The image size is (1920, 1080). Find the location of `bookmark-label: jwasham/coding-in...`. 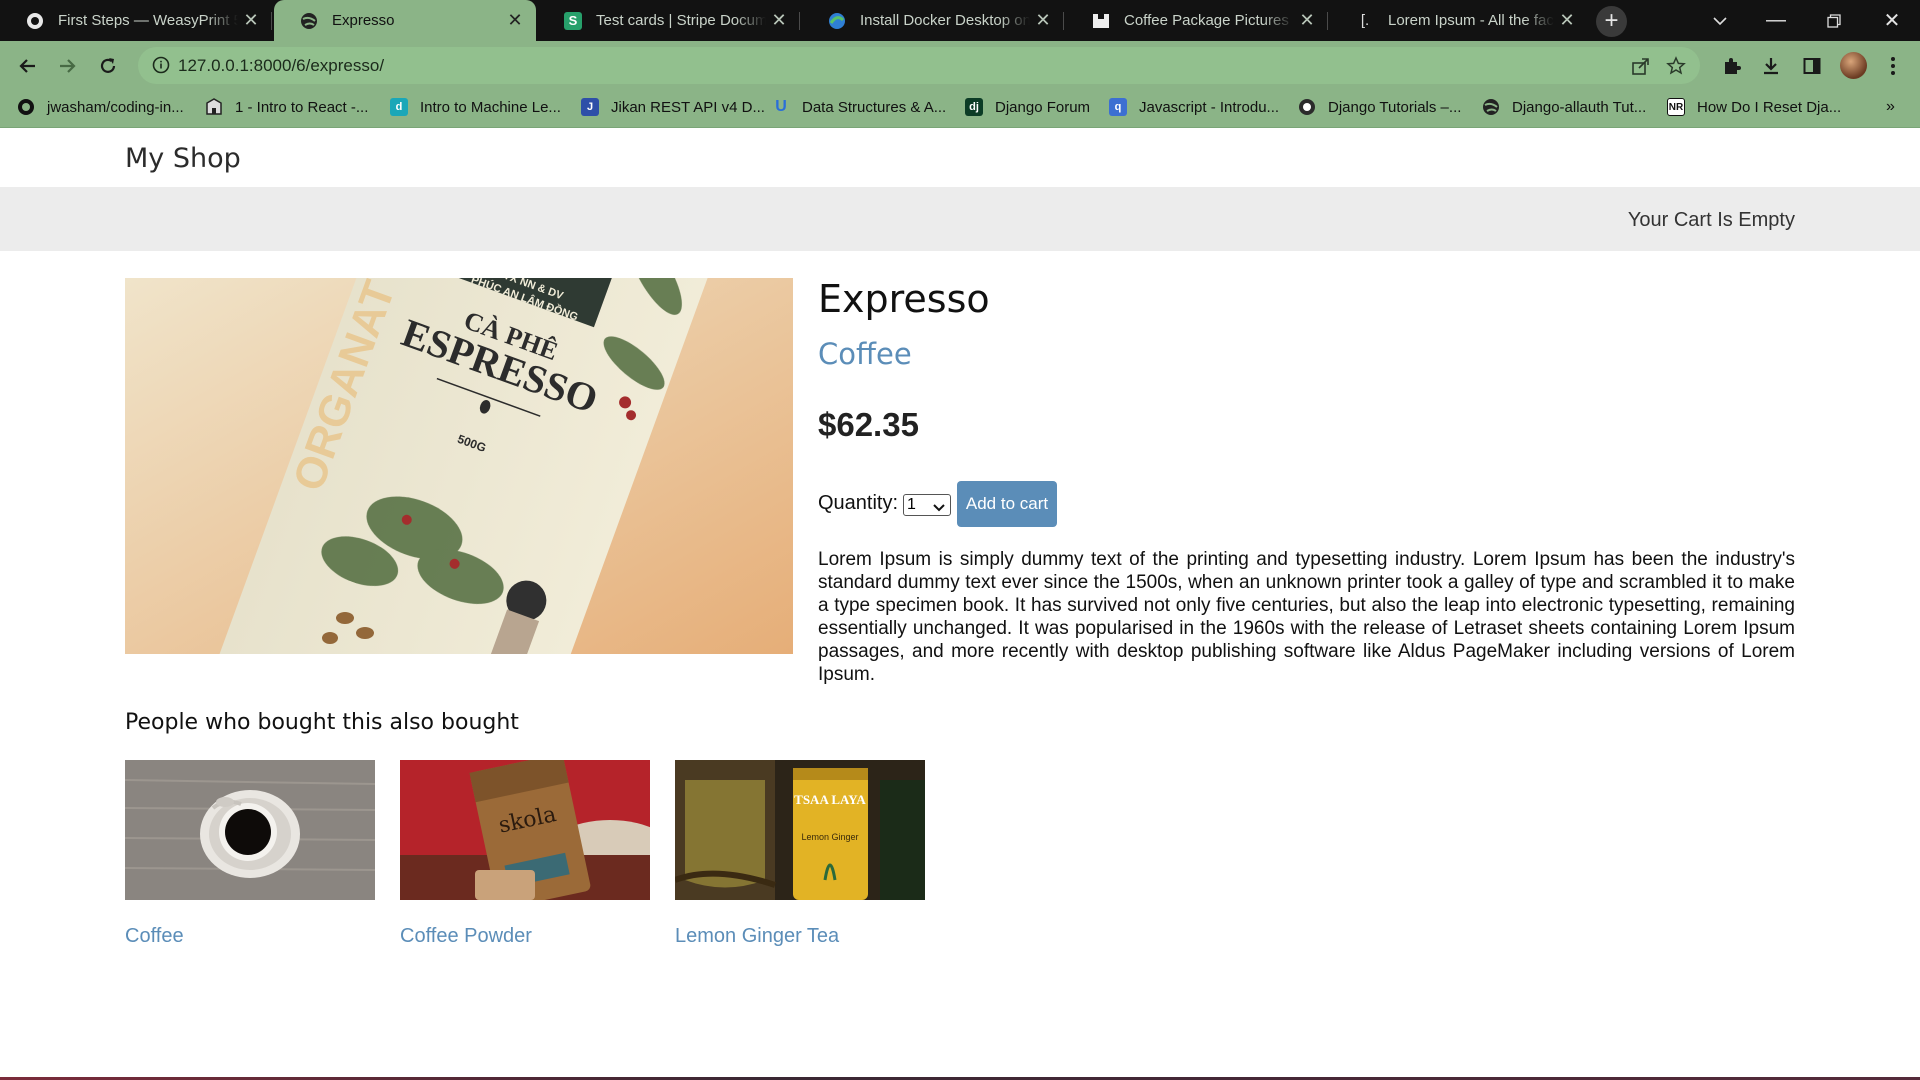

bookmark-label: jwasham/coding-in... is located at coordinates (115, 107).